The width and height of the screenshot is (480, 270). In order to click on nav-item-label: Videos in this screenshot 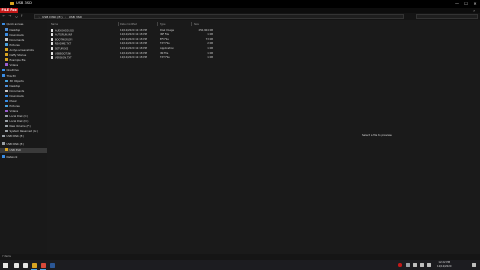, I will do `click(14, 65)`.